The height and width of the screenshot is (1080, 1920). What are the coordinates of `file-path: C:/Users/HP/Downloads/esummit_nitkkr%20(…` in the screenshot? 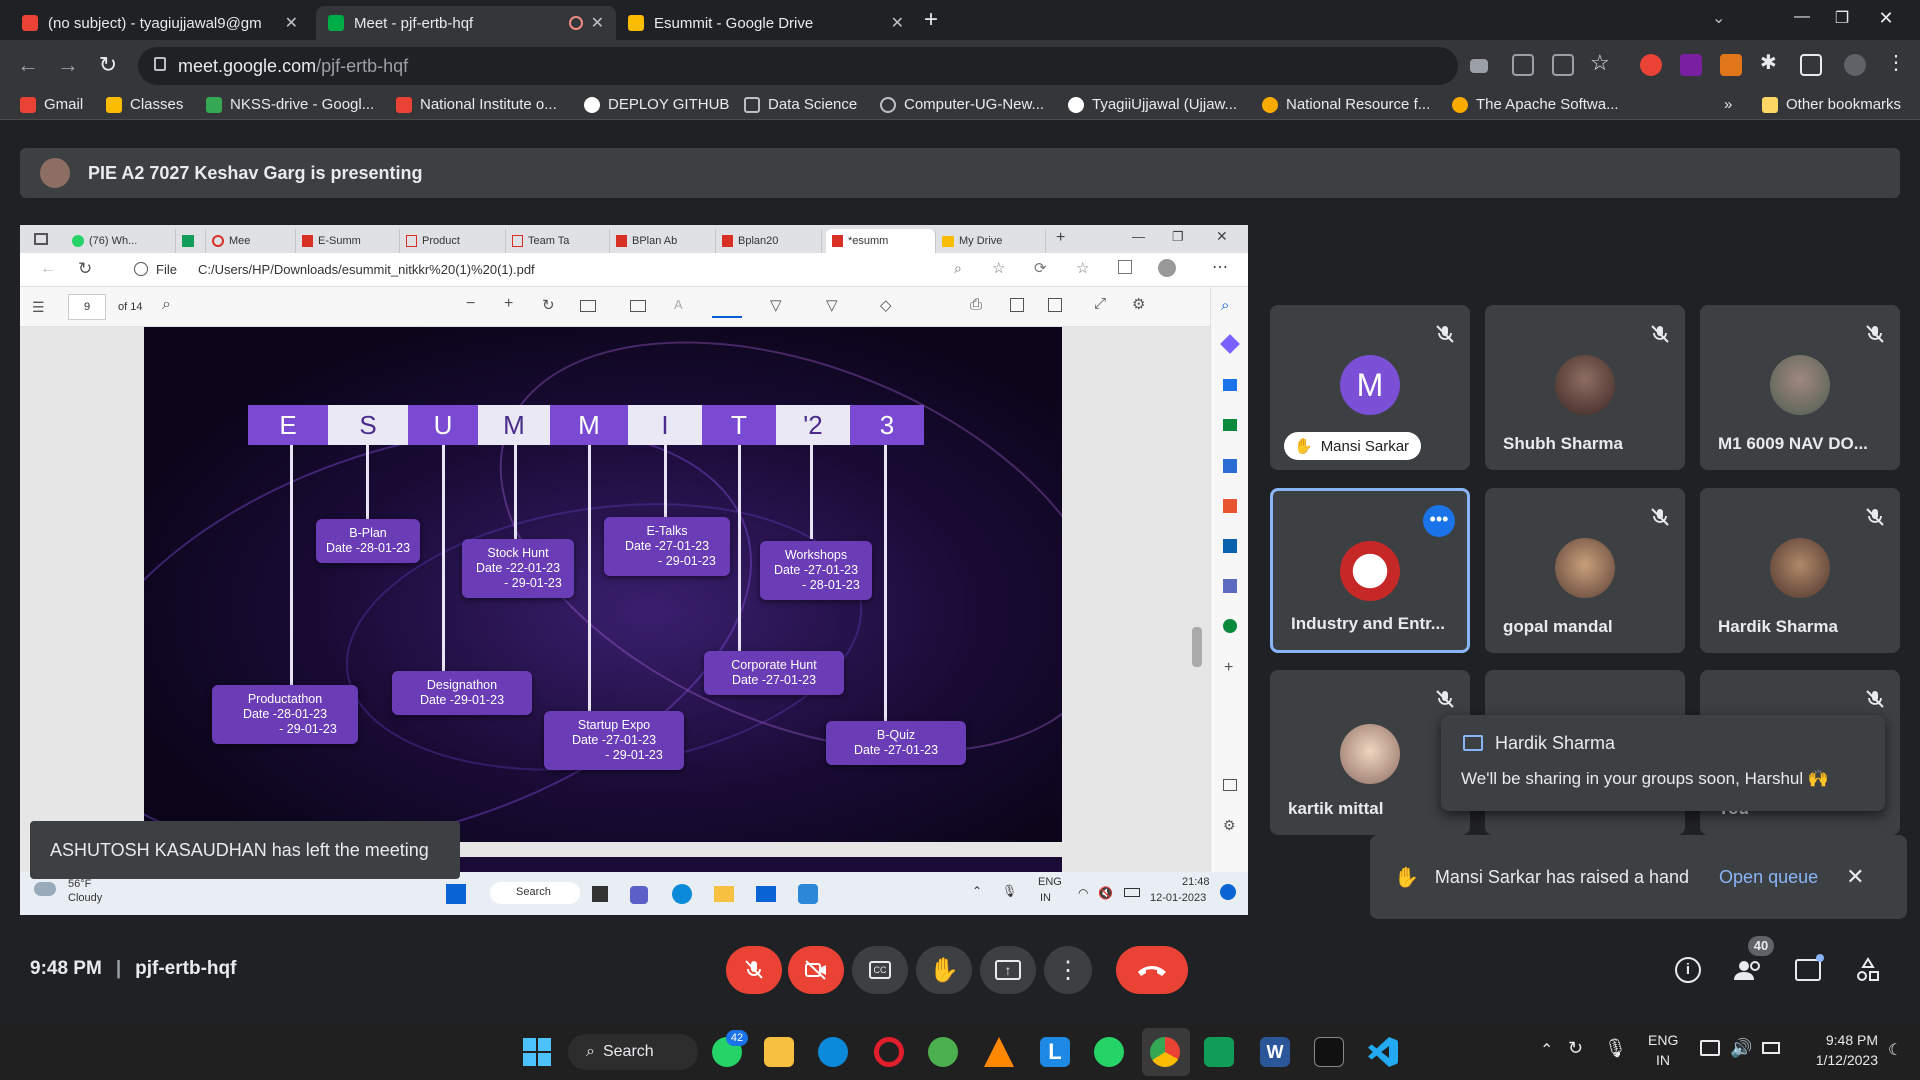 It's located at (366, 269).